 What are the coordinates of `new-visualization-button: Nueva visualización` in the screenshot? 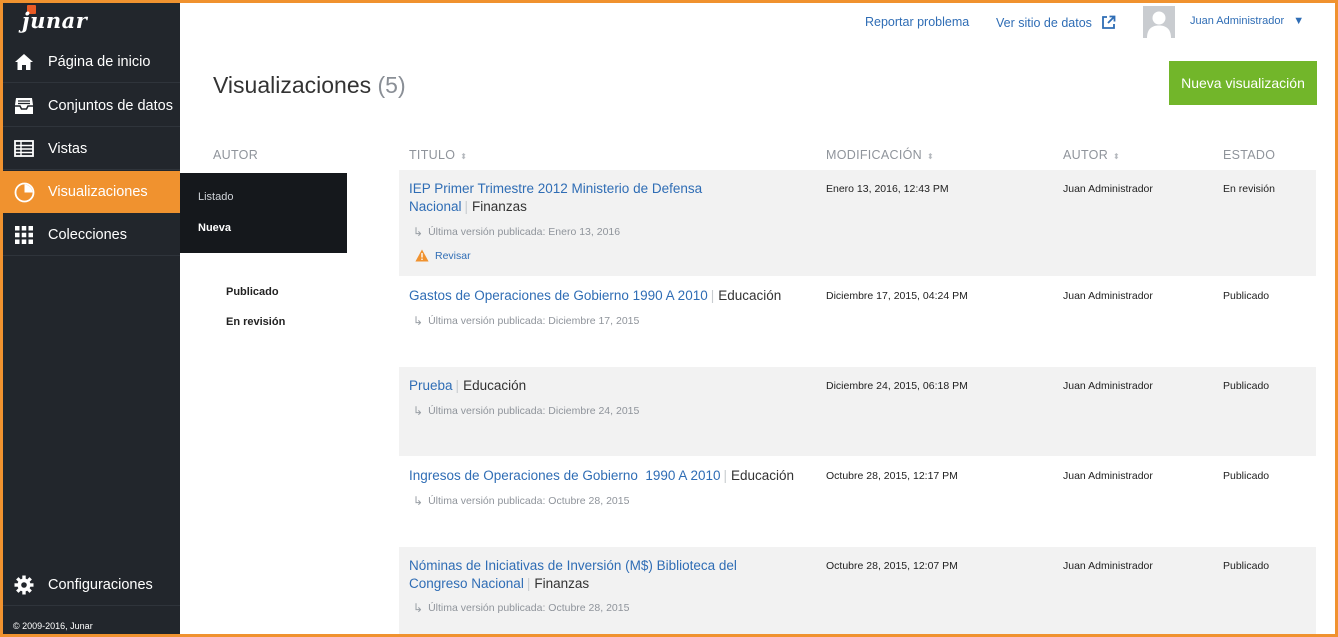 It's located at (1243, 83).